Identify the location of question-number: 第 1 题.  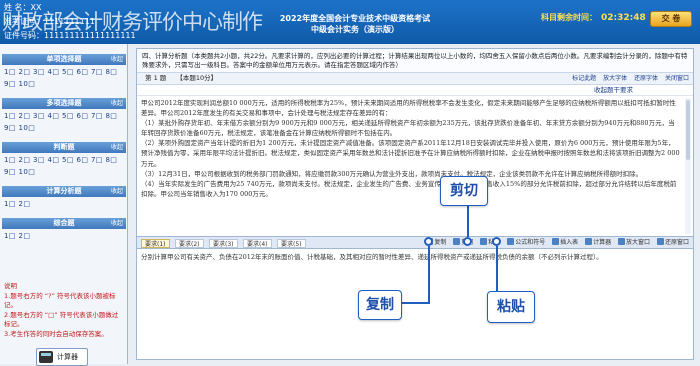
(156, 78).